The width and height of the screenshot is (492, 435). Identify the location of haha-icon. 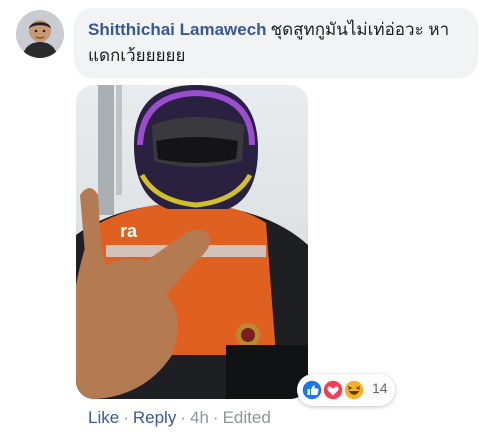
(354, 390).